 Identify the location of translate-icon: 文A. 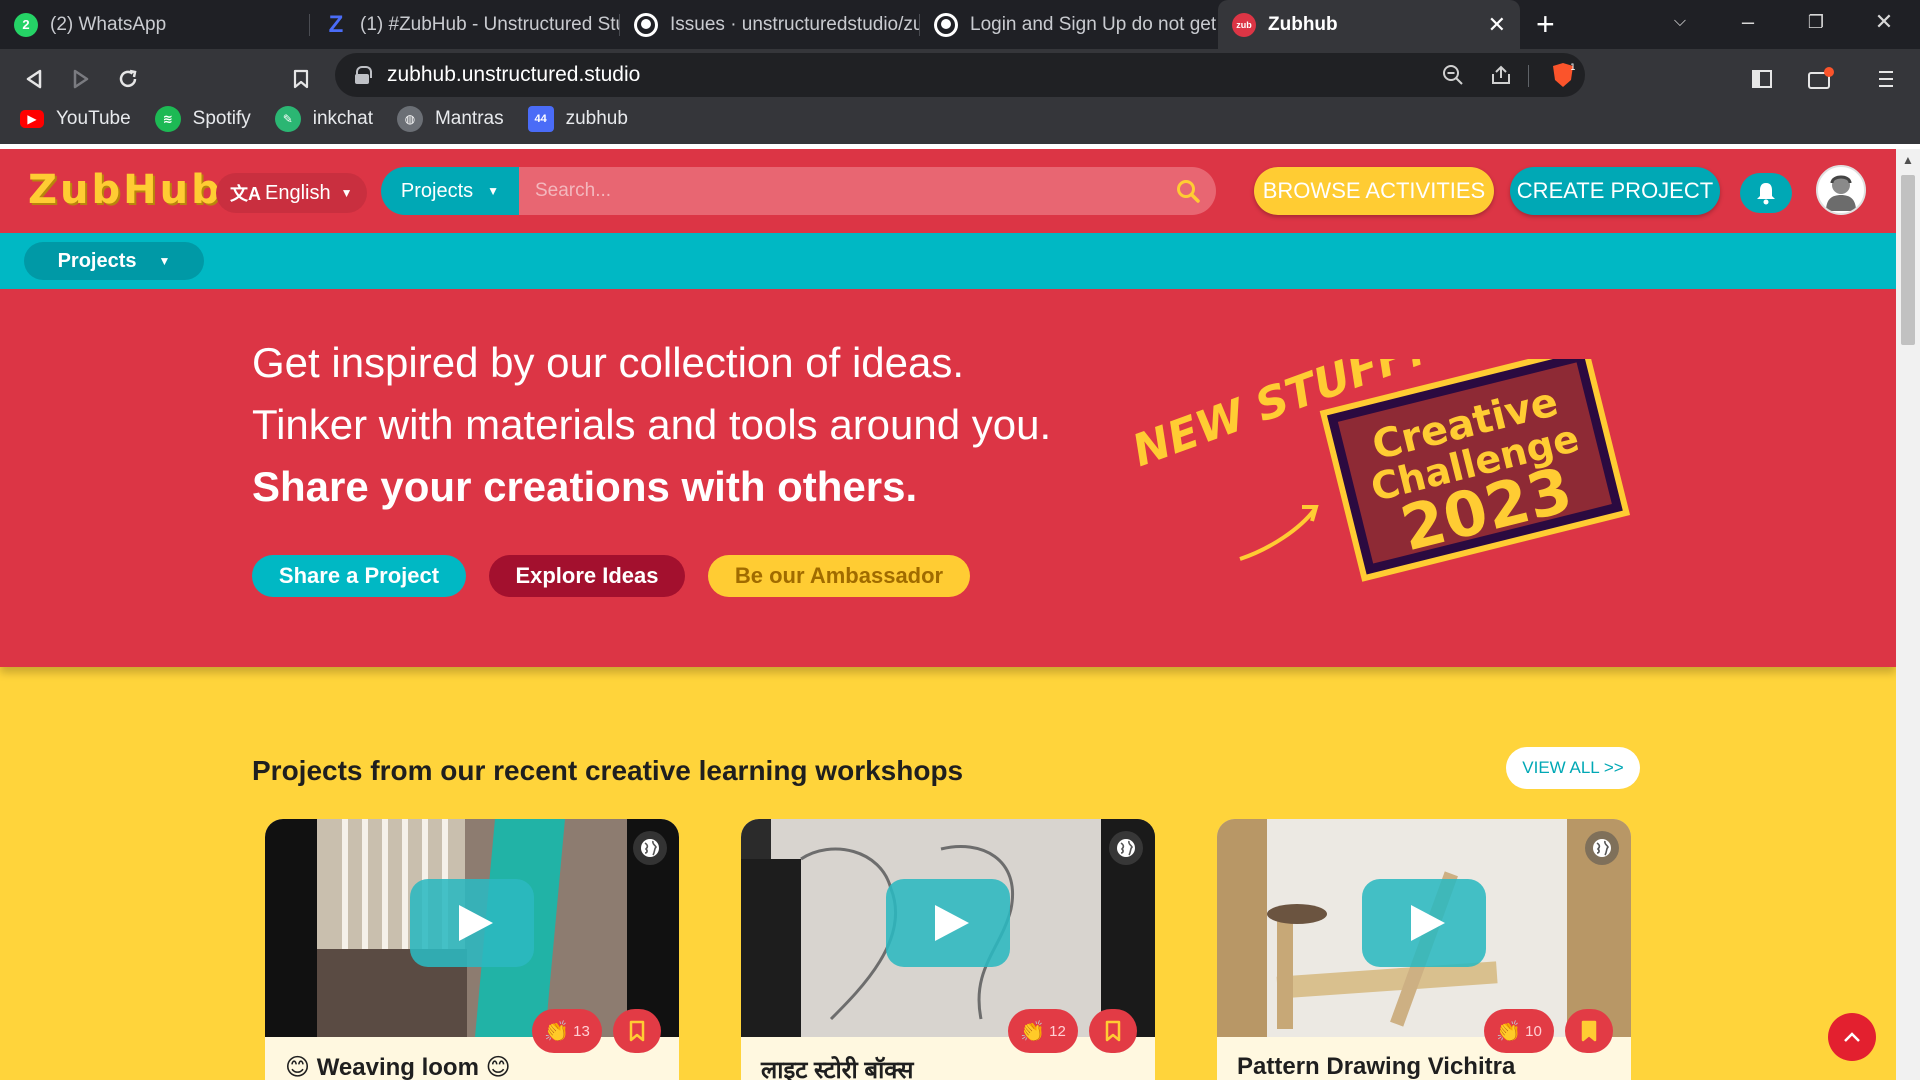
(245, 194).